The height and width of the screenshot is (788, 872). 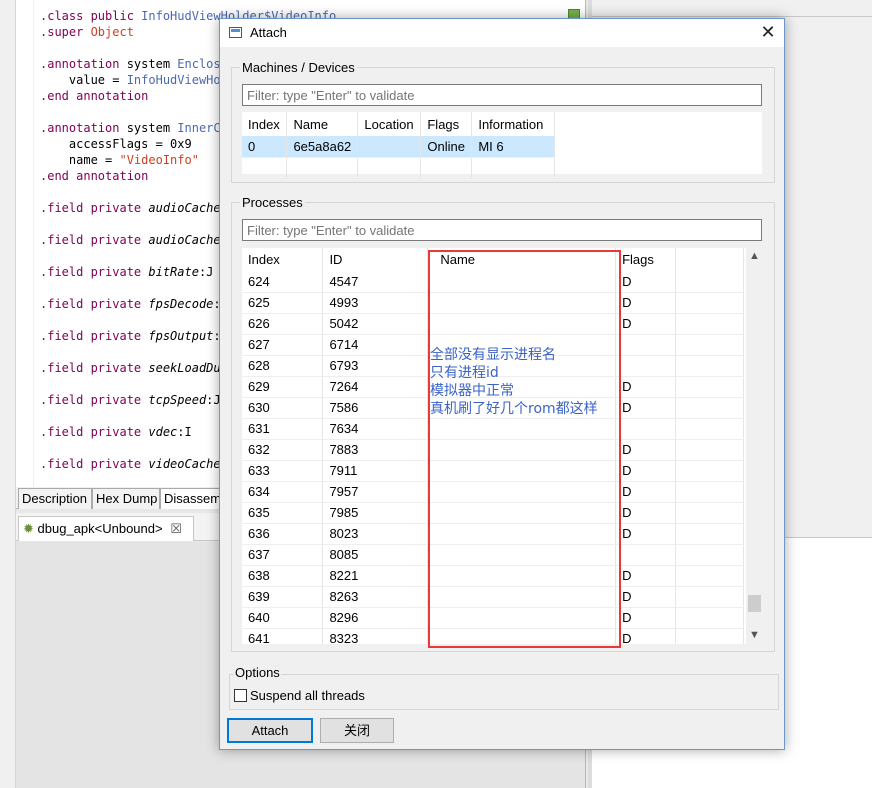 What do you see at coordinates (190, 498) in the screenshot?
I see `tab-disassembly: Disassem` at bounding box center [190, 498].